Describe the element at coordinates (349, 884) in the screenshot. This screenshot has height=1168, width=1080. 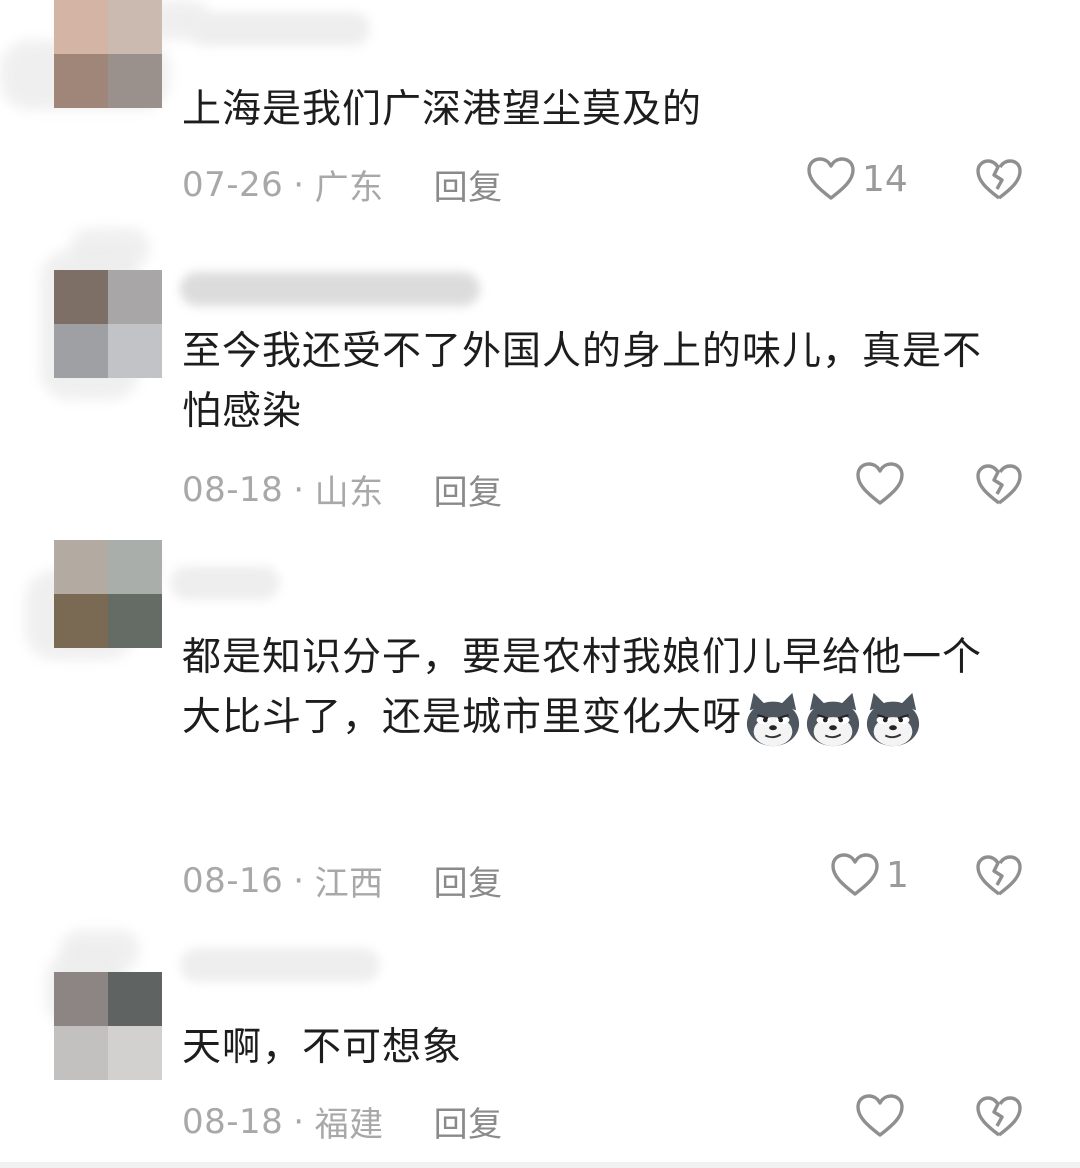
I see `comment-region: 江西` at that location.